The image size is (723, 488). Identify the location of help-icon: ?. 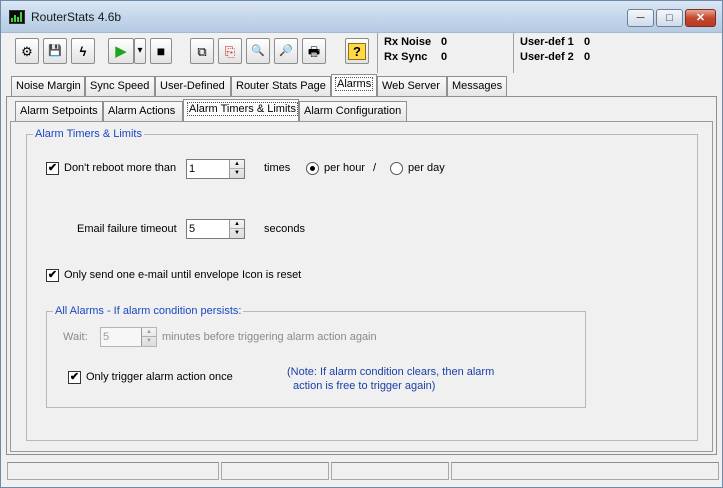
(357, 51).